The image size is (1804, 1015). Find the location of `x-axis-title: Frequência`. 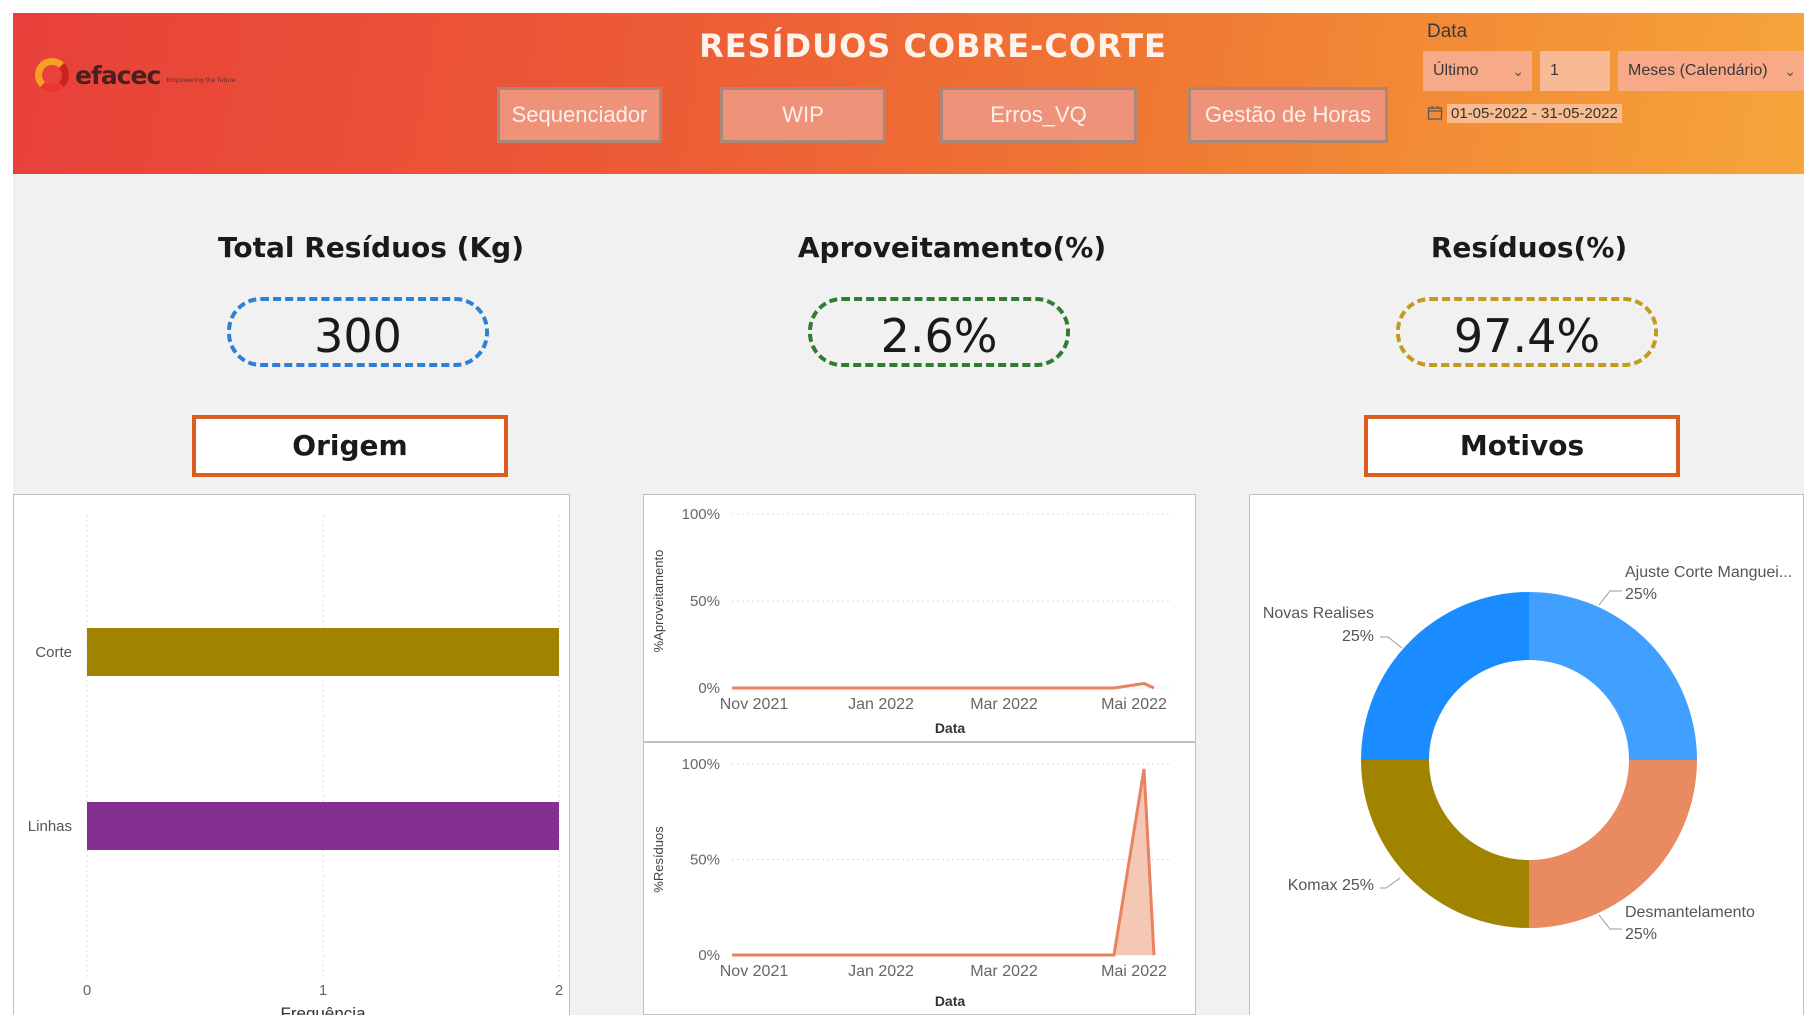

x-axis-title: Frequência is located at coordinates (323, 1009).